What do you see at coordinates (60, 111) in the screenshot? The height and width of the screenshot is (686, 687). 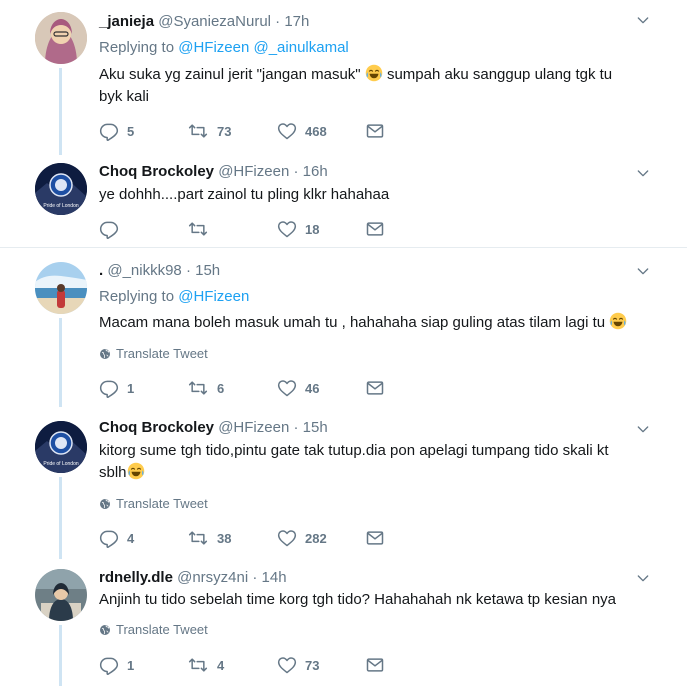 I see `thread-line` at bounding box center [60, 111].